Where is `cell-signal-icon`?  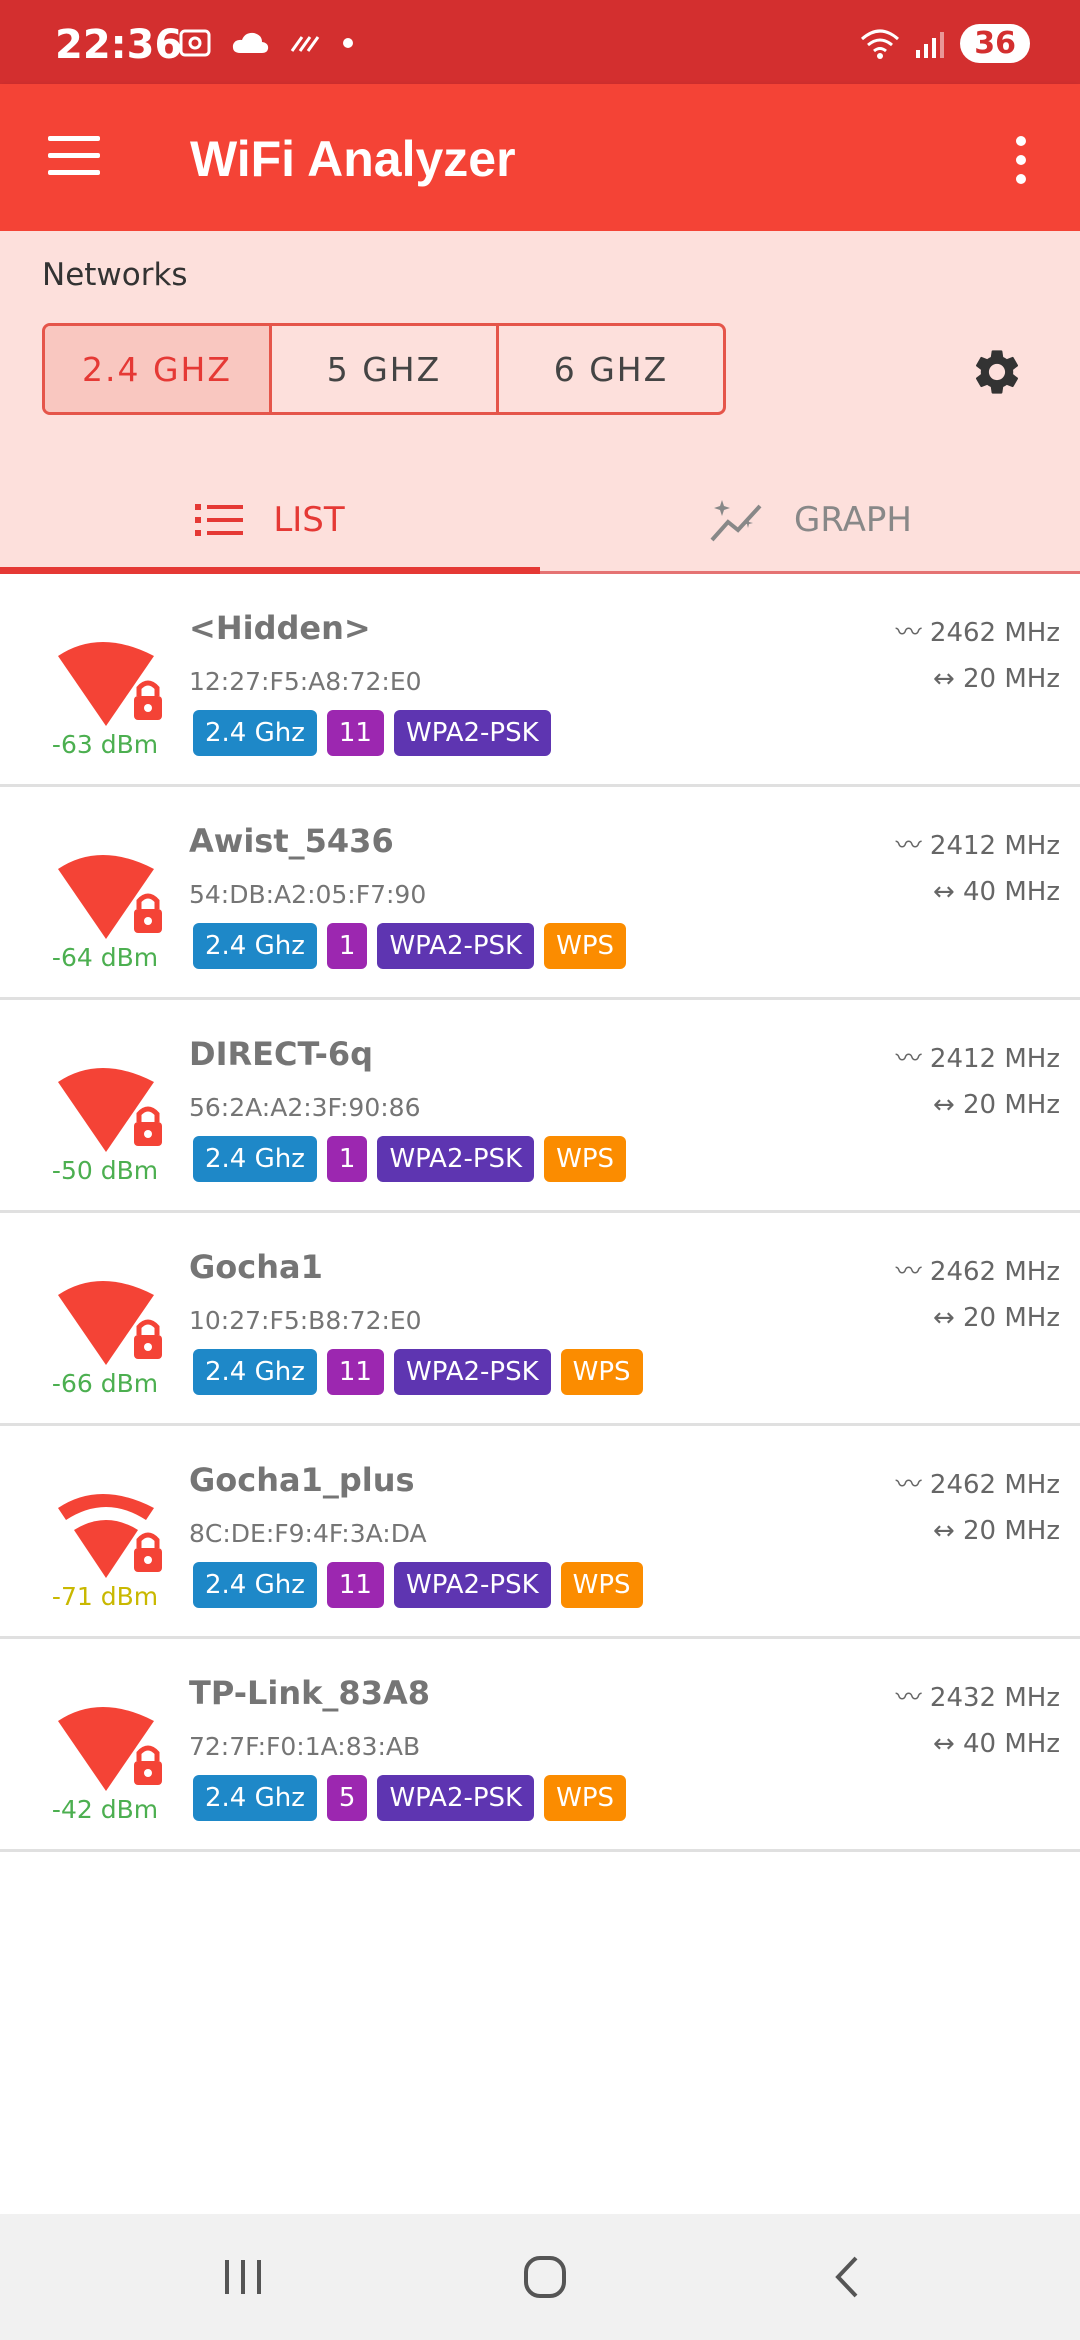
cell-signal-icon is located at coordinates (930, 44).